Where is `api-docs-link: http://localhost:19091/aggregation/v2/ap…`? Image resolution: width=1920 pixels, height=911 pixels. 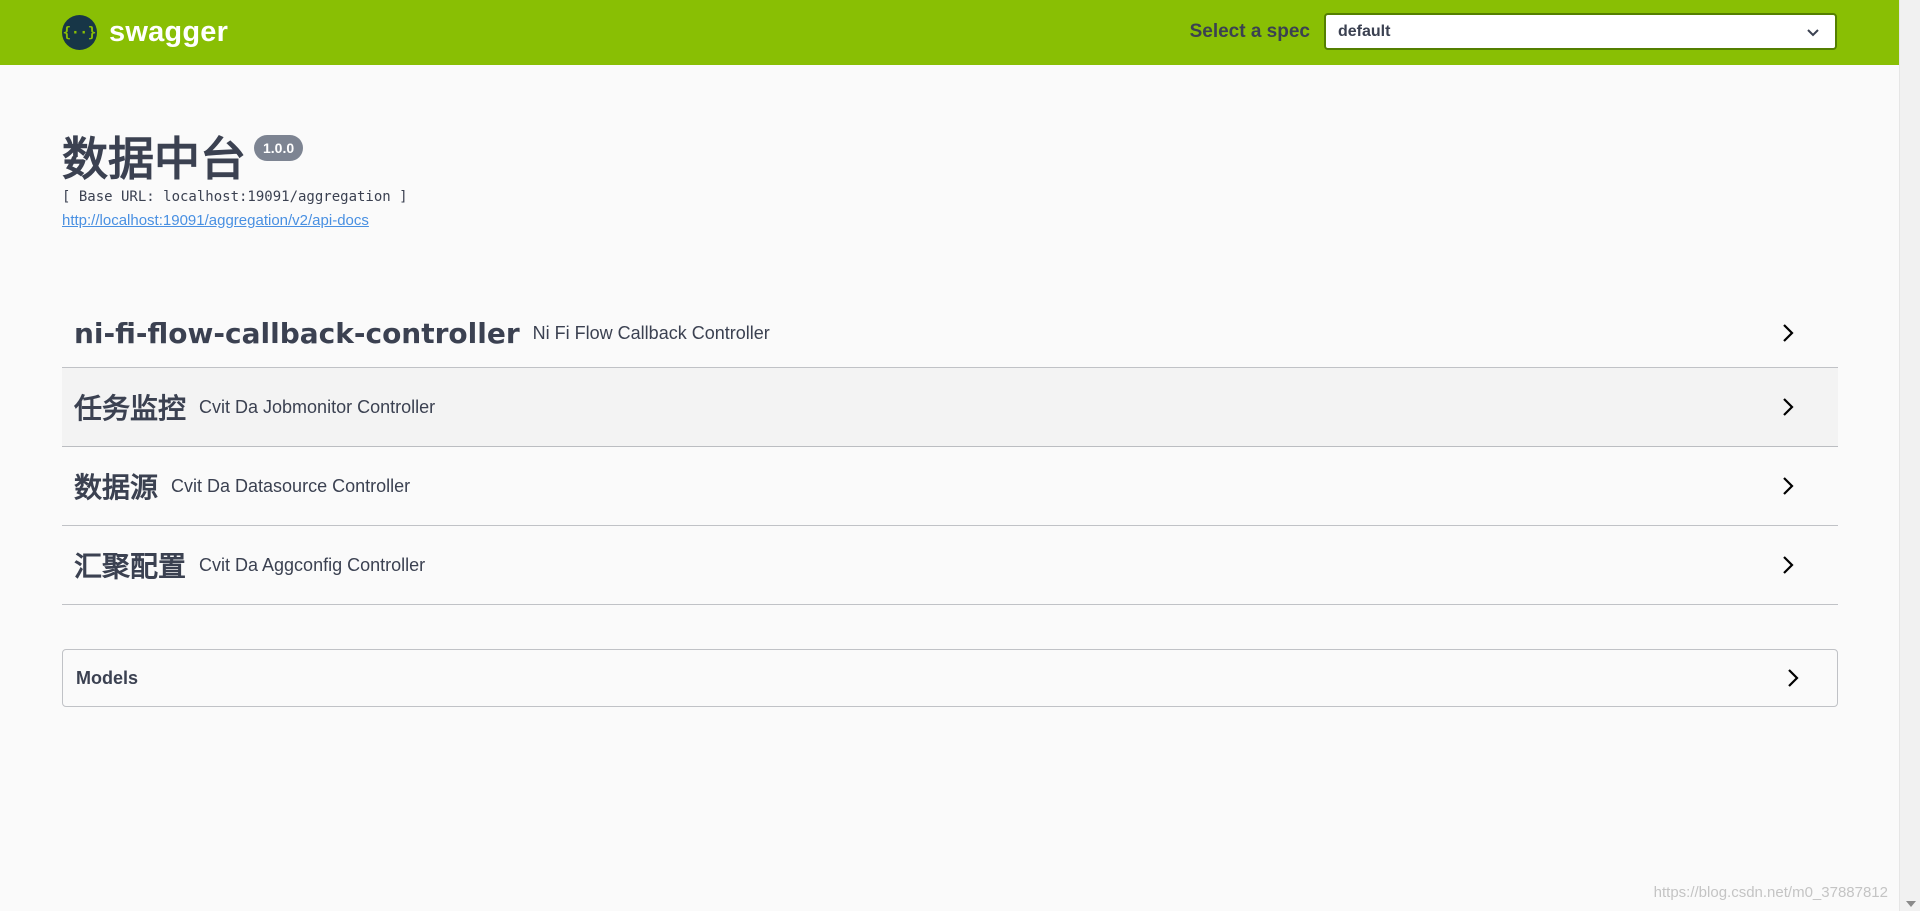
api-docs-link: http://localhost:19091/aggregation/v2/ap… is located at coordinates (215, 220).